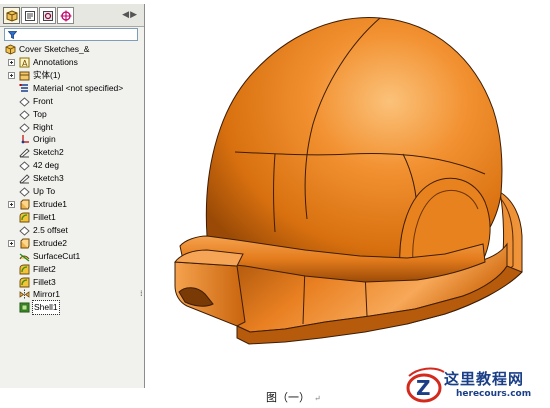 The height and width of the screenshot is (408, 550). Describe the element at coordinates (288, 397) in the screenshot. I see `figure-caption-text: 图（一）` at that location.